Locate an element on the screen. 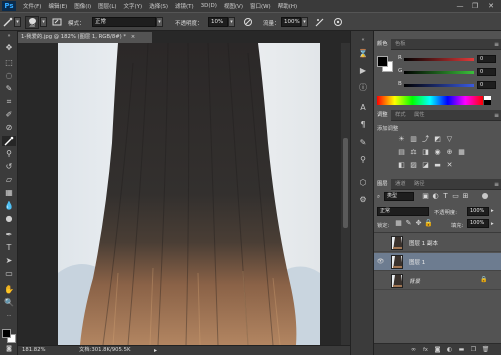 This screenshot has width=501, height=355. brush-preset-picker: 38 is located at coordinates (32, 22).